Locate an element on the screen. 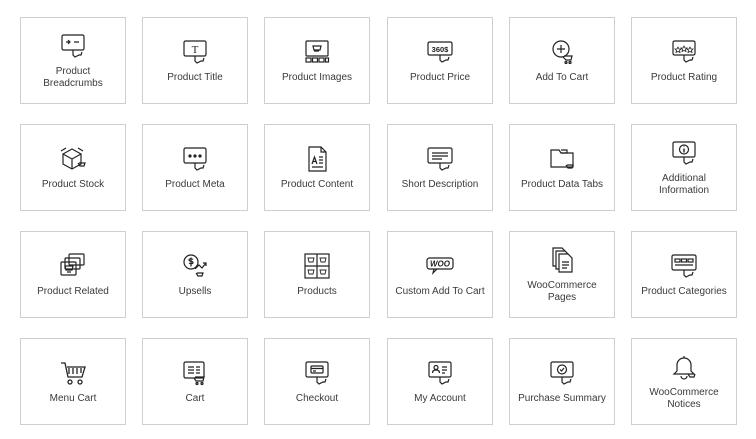 The height and width of the screenshot is (439, 756). account-icon is located at coordinates (440, 373).